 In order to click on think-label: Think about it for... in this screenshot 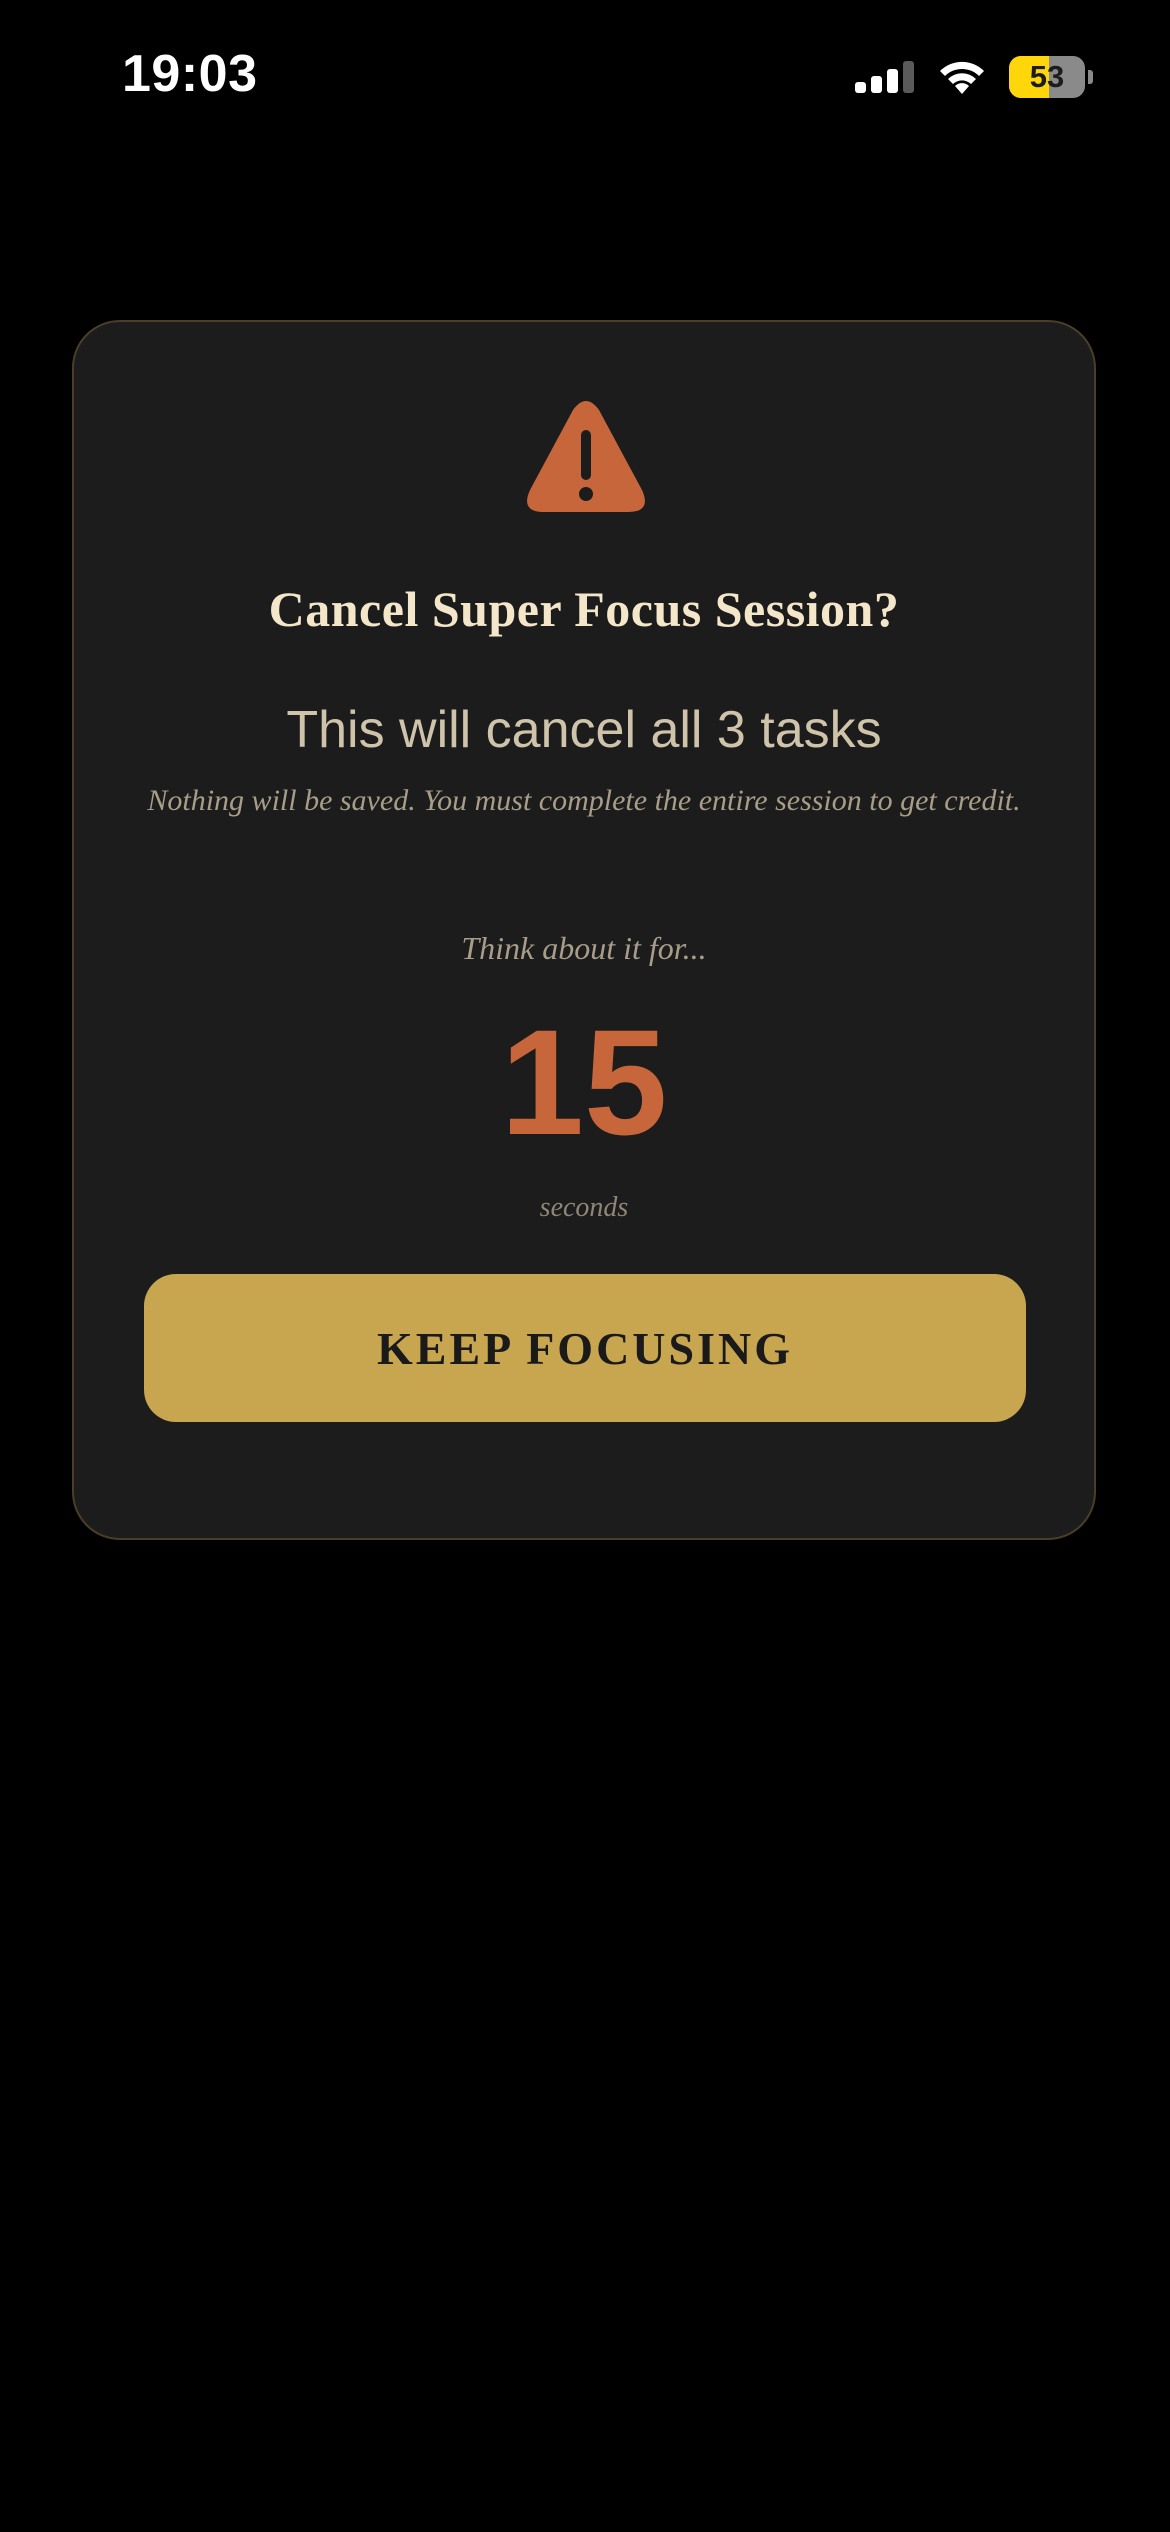, I will do `click(584, 948)`.